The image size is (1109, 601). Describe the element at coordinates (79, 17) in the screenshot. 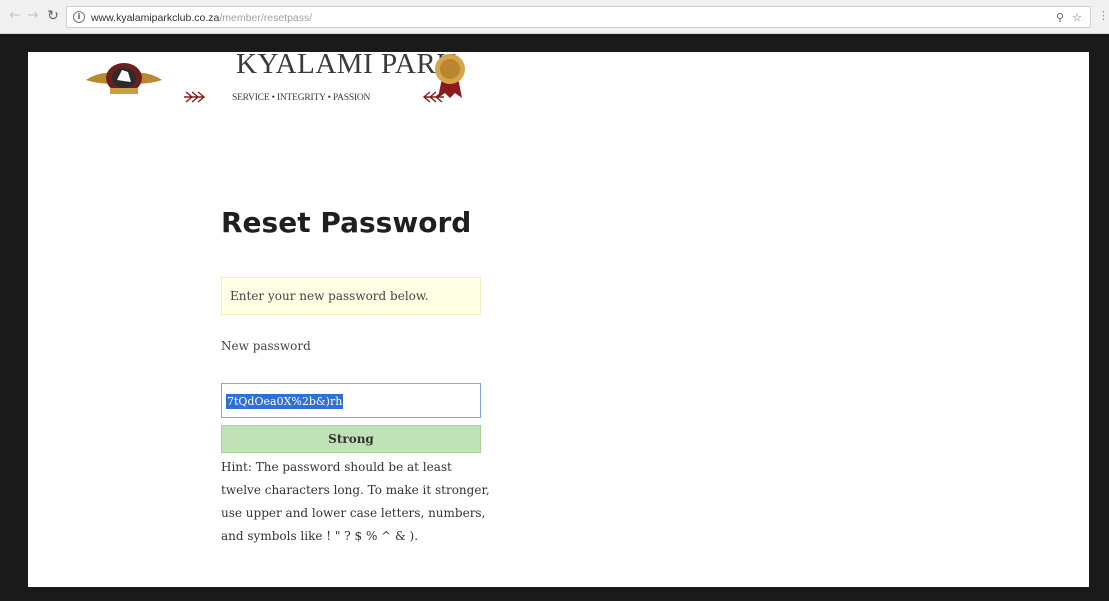

I see `info-icon: i` at that location.